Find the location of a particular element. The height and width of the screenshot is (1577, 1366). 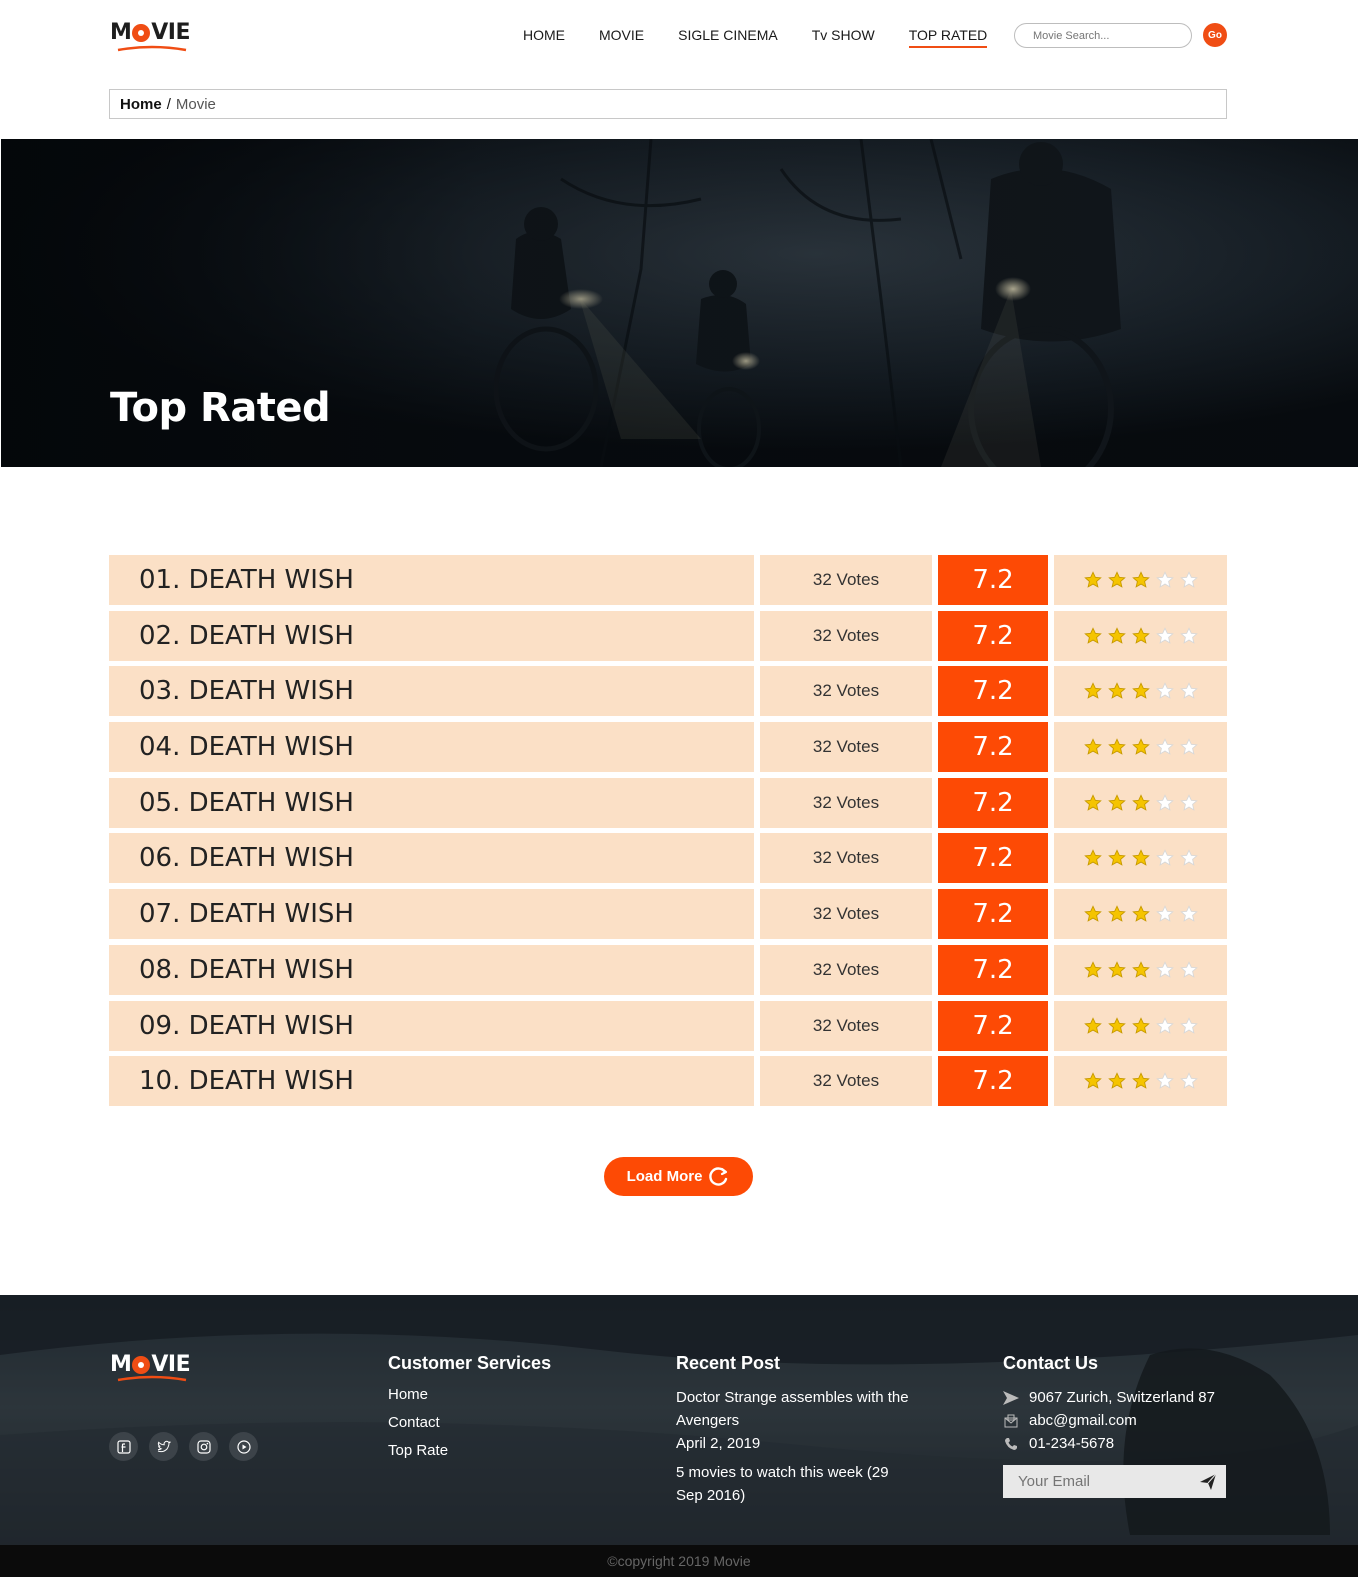

ranking-row: 05. DEATH WISH 32 Votes 7.2 is located at coordinates (668, 802).